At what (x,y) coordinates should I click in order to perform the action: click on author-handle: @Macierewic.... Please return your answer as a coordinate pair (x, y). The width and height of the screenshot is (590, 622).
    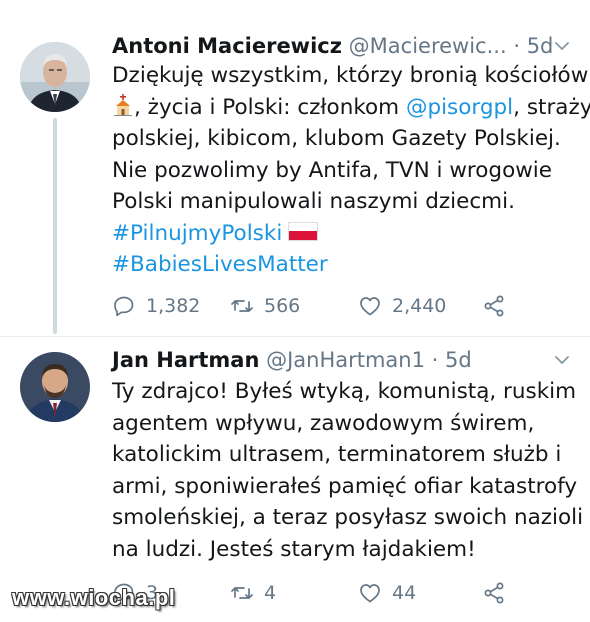
    Looking at the image, I should click on (428, 46).